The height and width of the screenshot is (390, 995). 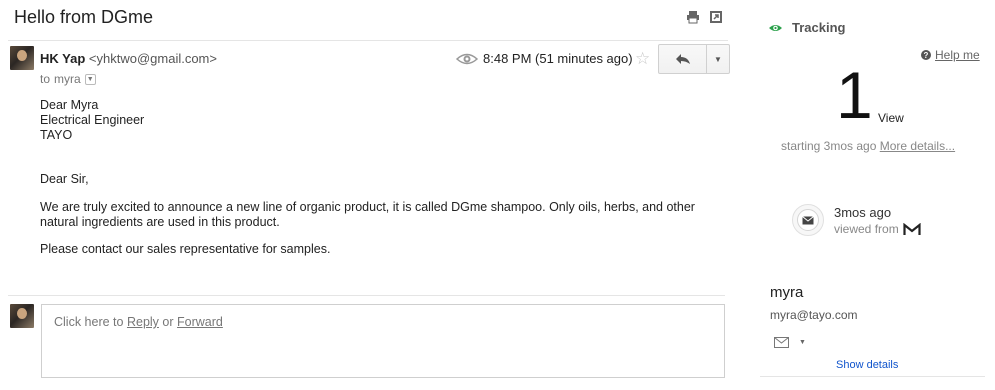 What do you see at coordinates (819, 27) in the screenshot?
I see `tracking-title: Tracking` at bounding box center [819, 27].